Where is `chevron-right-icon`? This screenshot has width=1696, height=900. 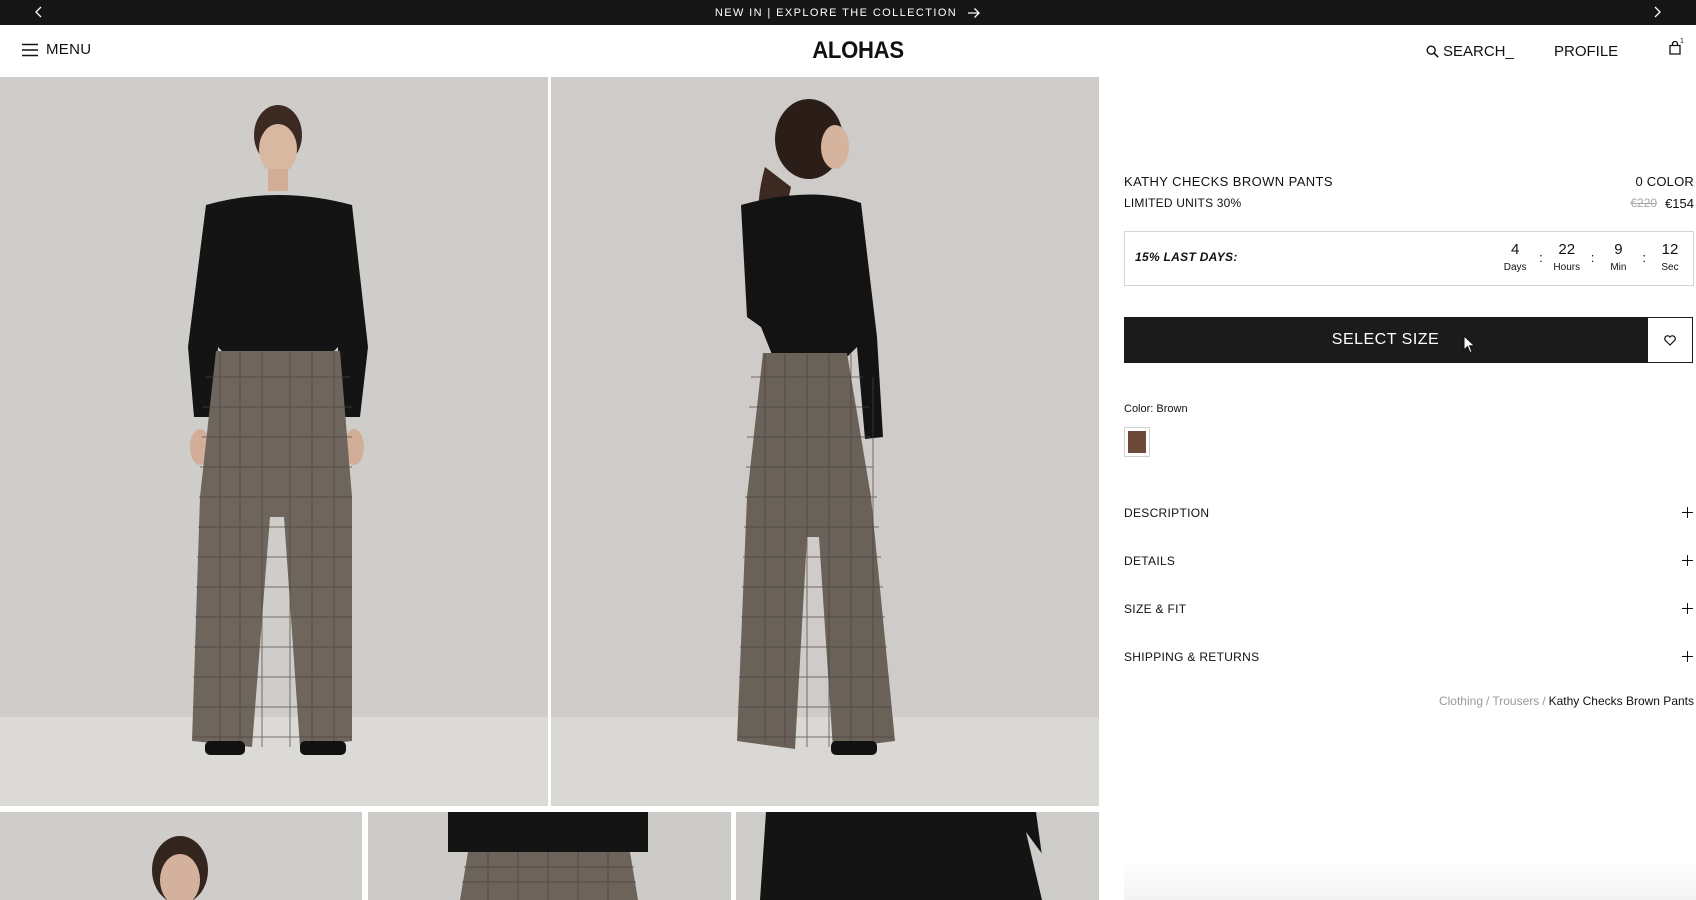
chevron-right-icon is located at coordinates (1657, 12).